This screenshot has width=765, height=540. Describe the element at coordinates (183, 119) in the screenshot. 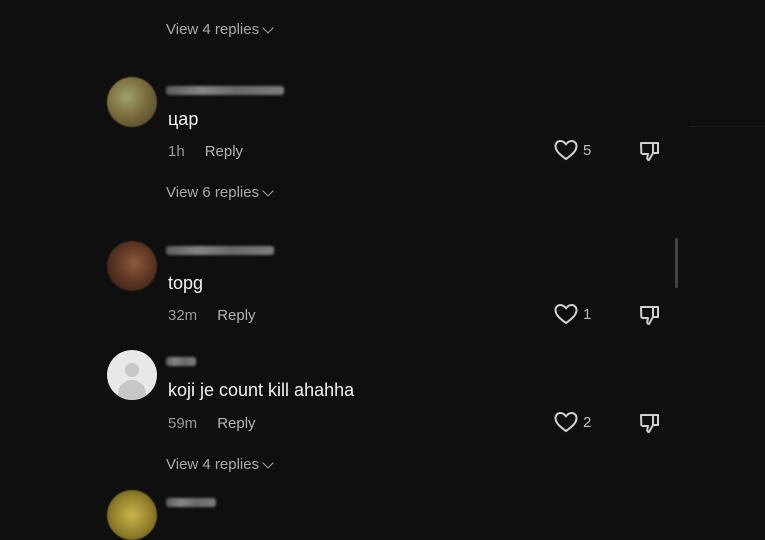

I see `comment-text: цар` at that location.